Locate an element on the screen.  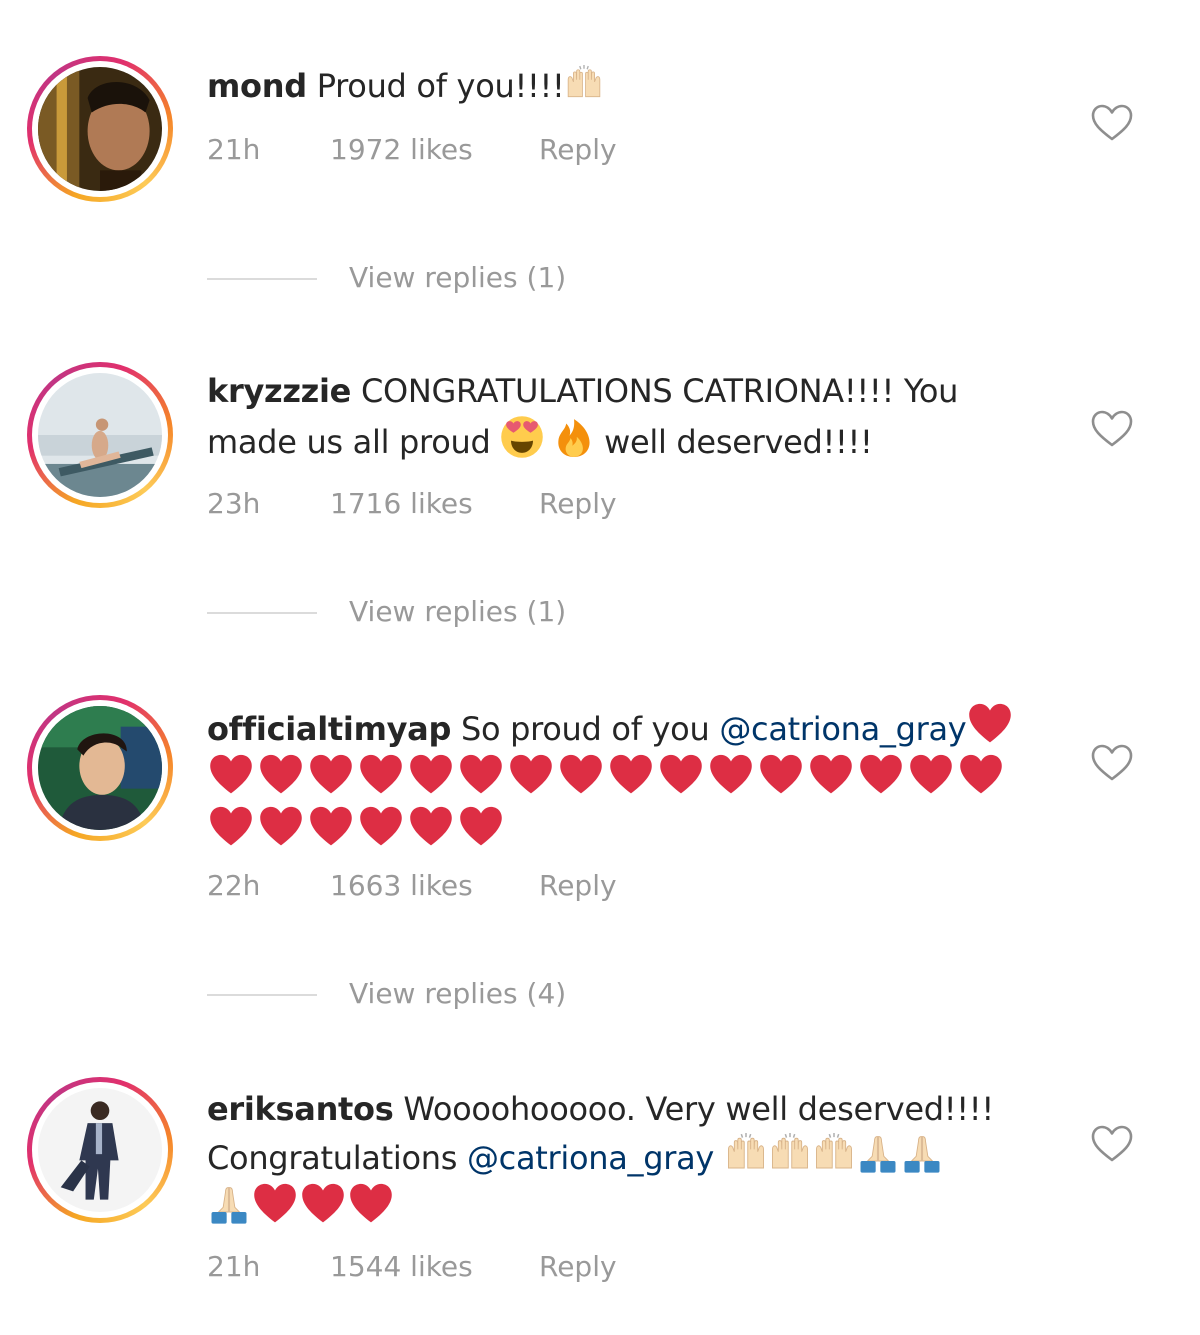
username-link: officialtimyap is located at coordinates (329, 729).